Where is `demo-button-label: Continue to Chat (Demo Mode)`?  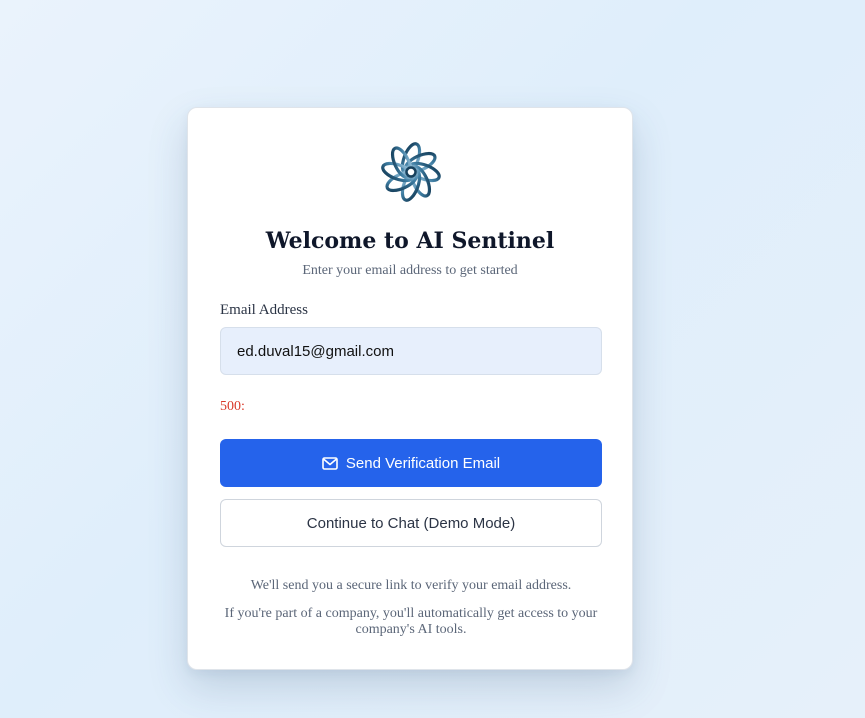
demo-button-label: Continue to Chat (Demo Mode) is located at coordinates (411, 523).